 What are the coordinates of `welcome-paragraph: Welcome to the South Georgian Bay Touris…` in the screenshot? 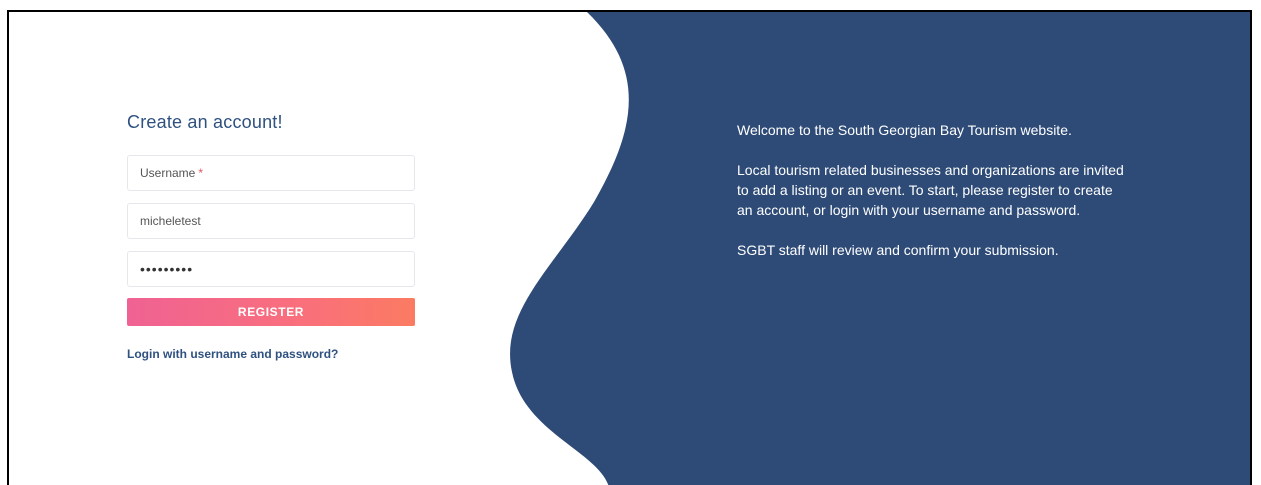 It's located at (904, 130).